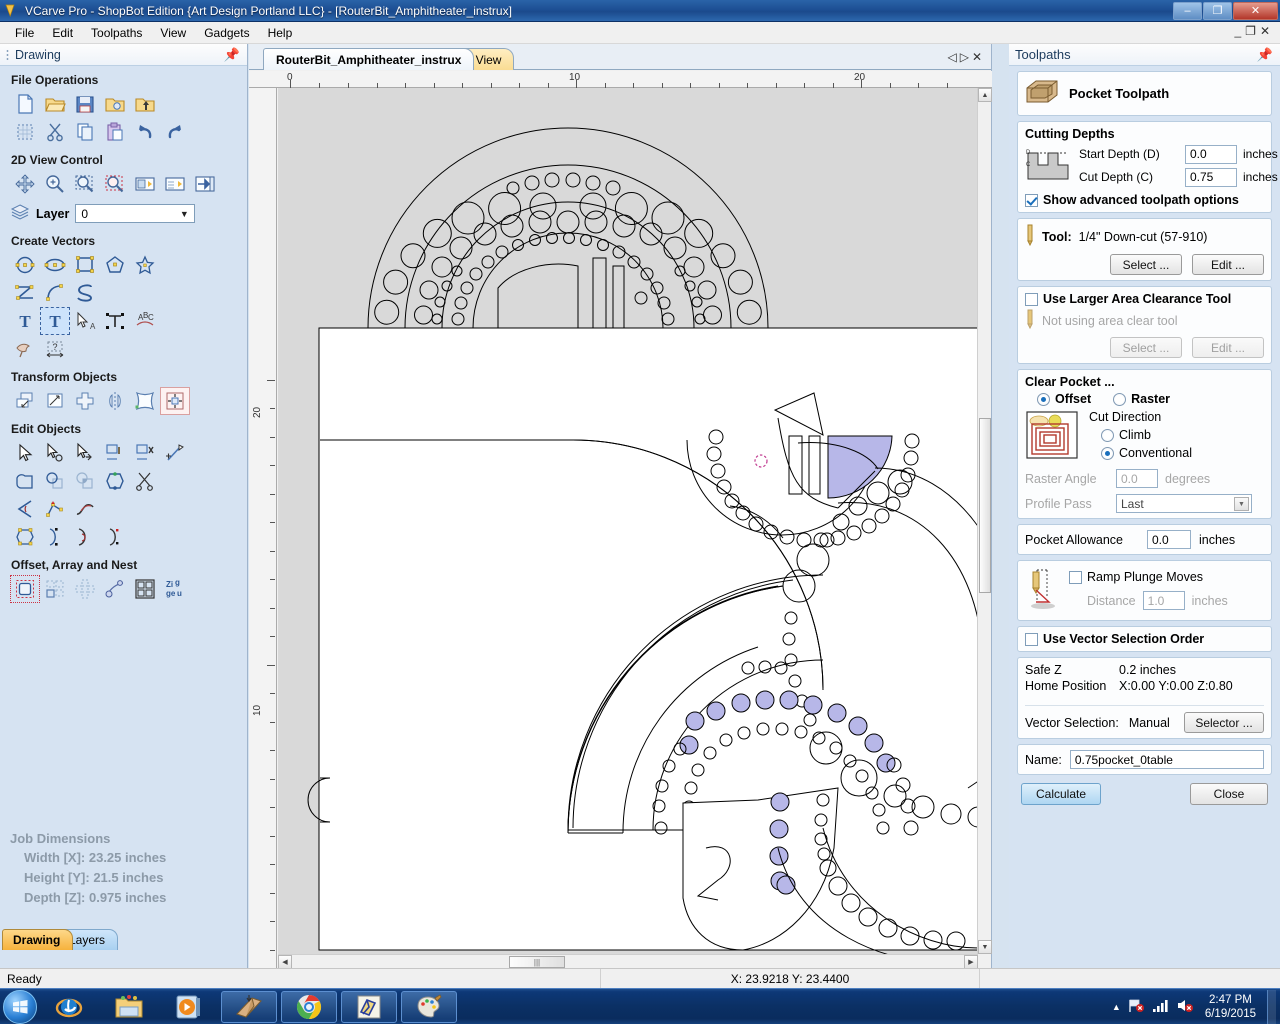 The width and height of the screenshot is (1280, 1024). I want to click on calculate-button: Calculate, so click(1061, 794).